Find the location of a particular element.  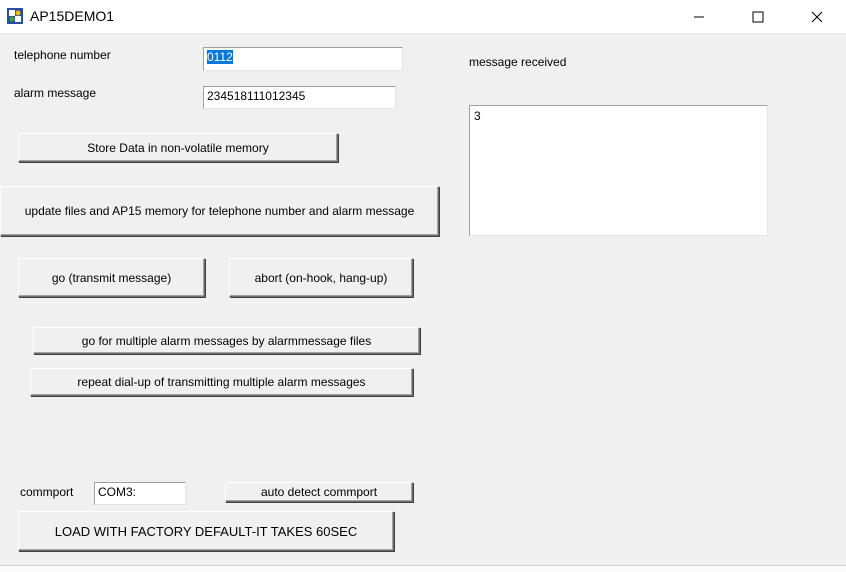

alarm-message-input: 234518111012345 is located at coordinates (299, 97).